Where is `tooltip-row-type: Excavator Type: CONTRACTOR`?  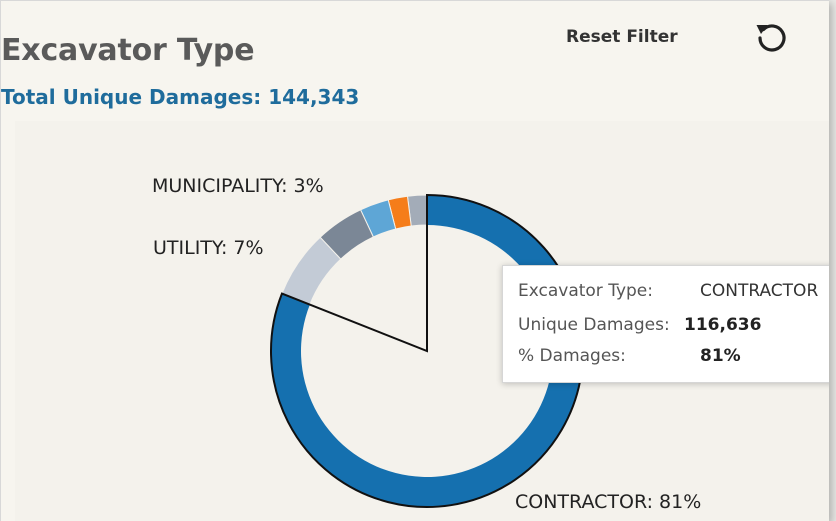 tooltip-row-type: Excavator Type: CONTRACTOR is located at coordinates (668, 291).